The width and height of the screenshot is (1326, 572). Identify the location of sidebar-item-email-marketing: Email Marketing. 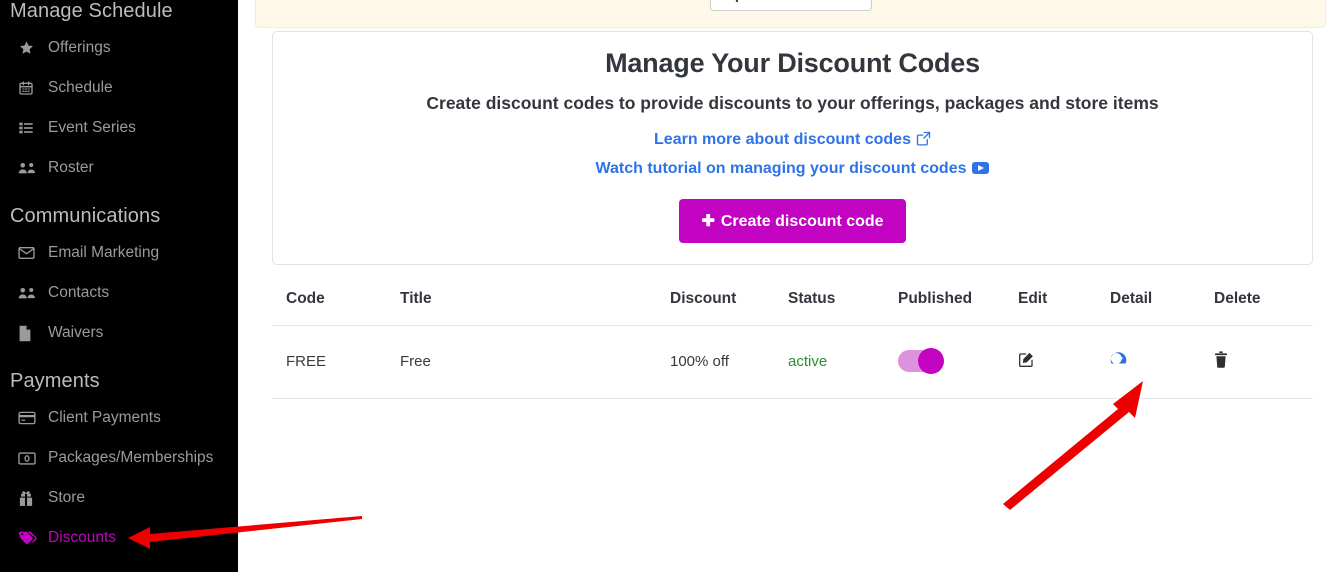
(79, 253).